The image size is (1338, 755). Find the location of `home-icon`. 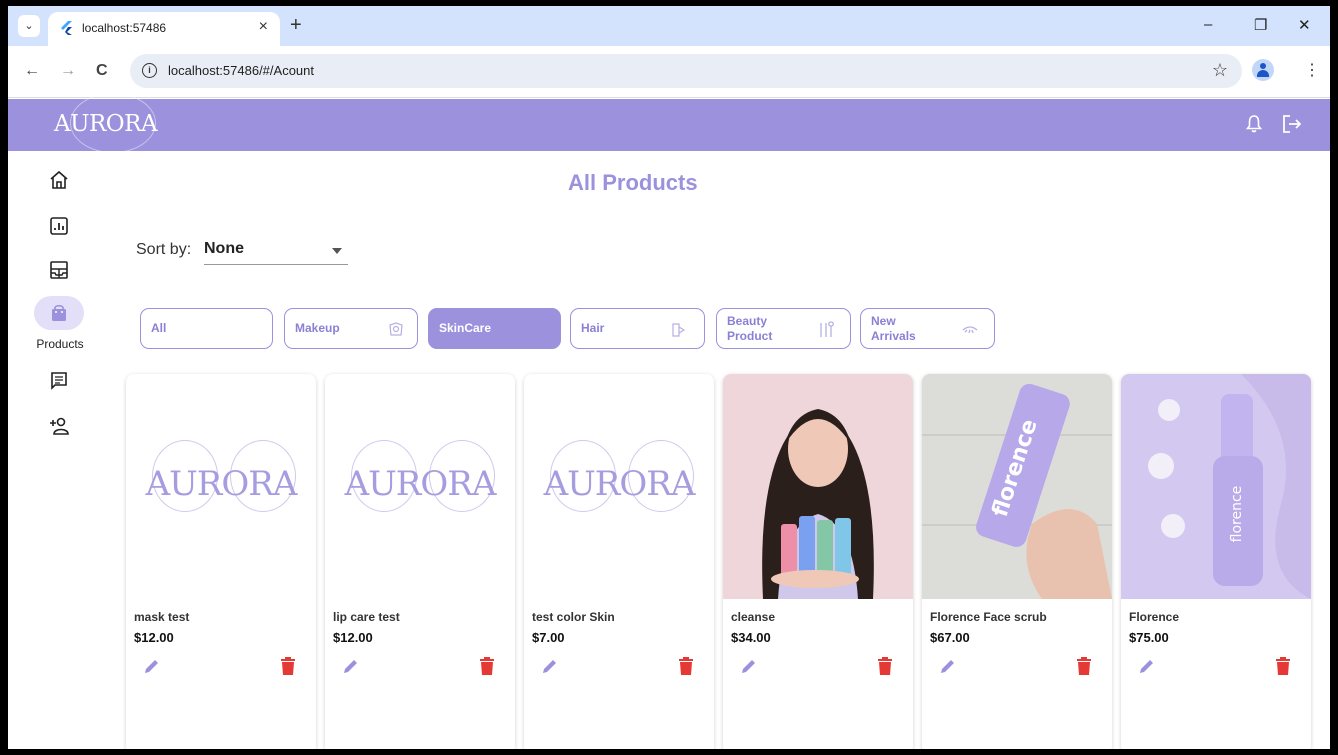

home-icon is located at coordinates (59, 179).